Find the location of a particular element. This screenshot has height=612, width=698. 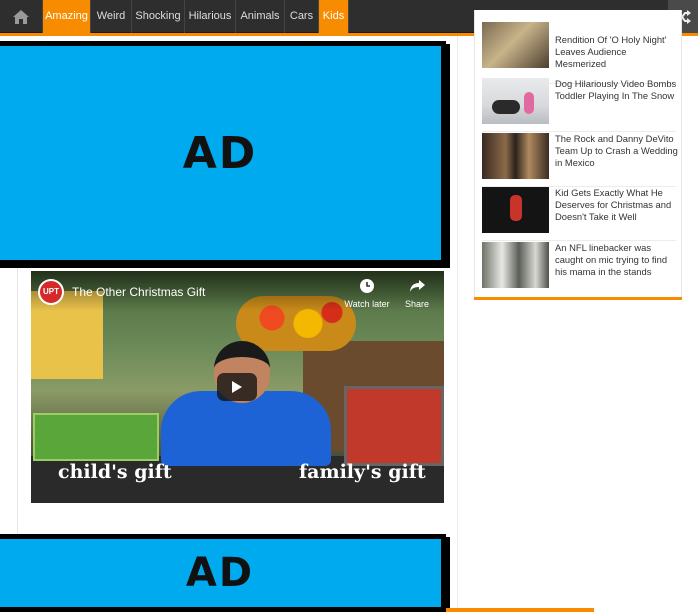

nav-item-kids: Kids is located at coordinates (334, 16).